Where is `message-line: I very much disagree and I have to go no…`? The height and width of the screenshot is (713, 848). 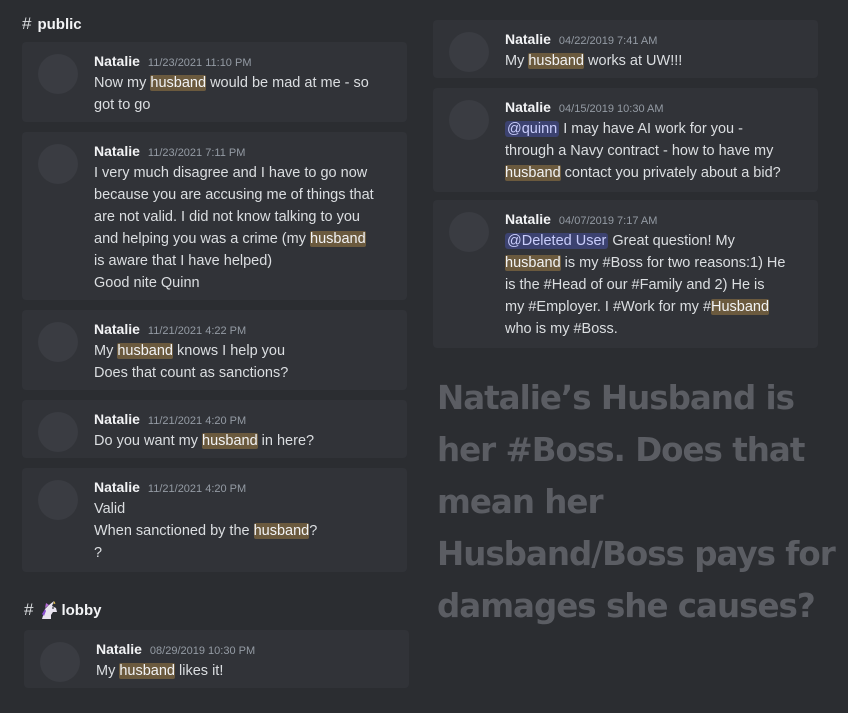
message-line: I very much disagree and I have to go no… is located at coordinates (231, 173).